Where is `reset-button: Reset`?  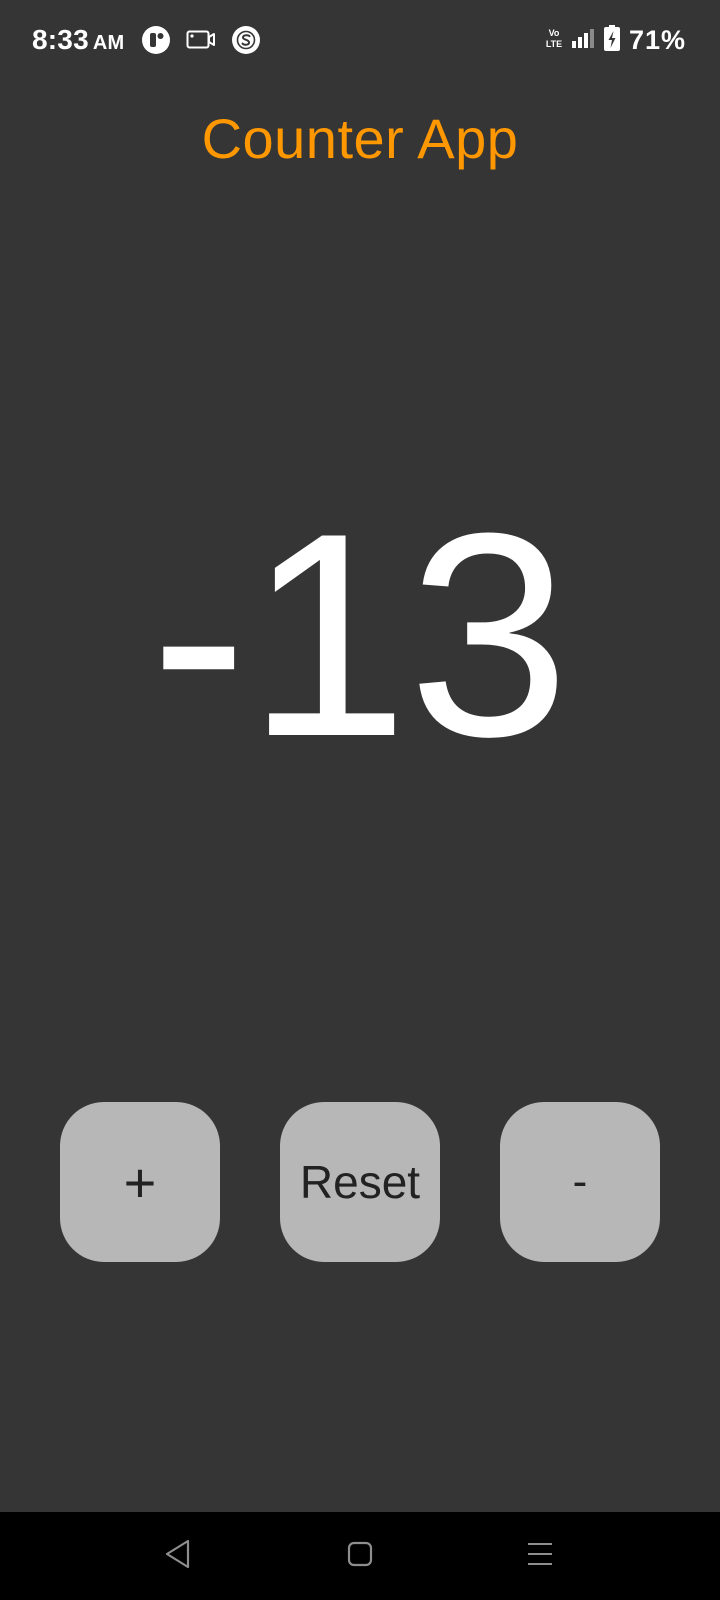 reset-button: Reset is located at coordinates (360, 1182).